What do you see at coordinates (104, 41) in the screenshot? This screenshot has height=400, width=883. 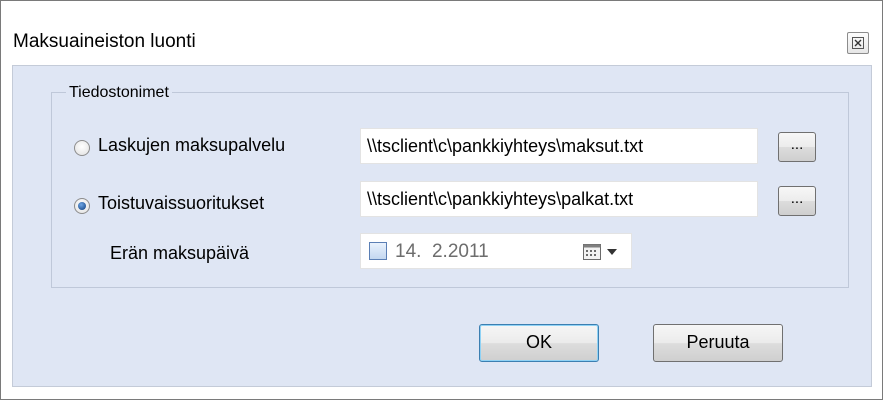 I see `window-title: Maksuaineiston luonti` at bounding box center [104, 41].